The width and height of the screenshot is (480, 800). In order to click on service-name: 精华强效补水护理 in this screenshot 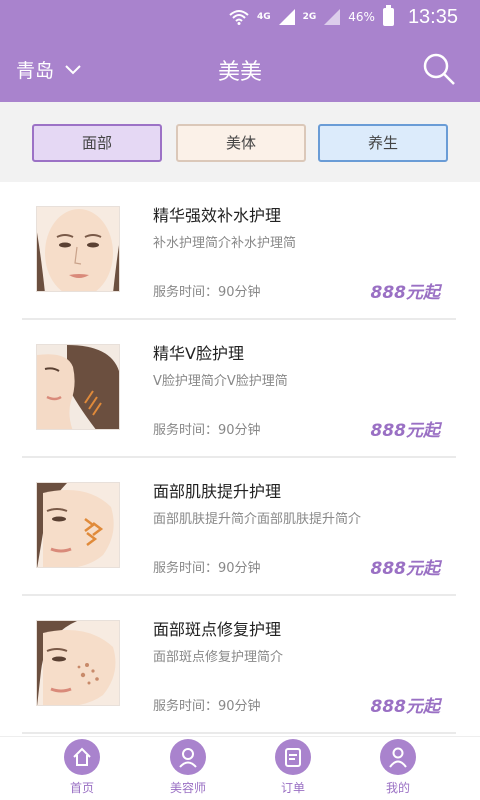, I will do `click(217, 215)`.